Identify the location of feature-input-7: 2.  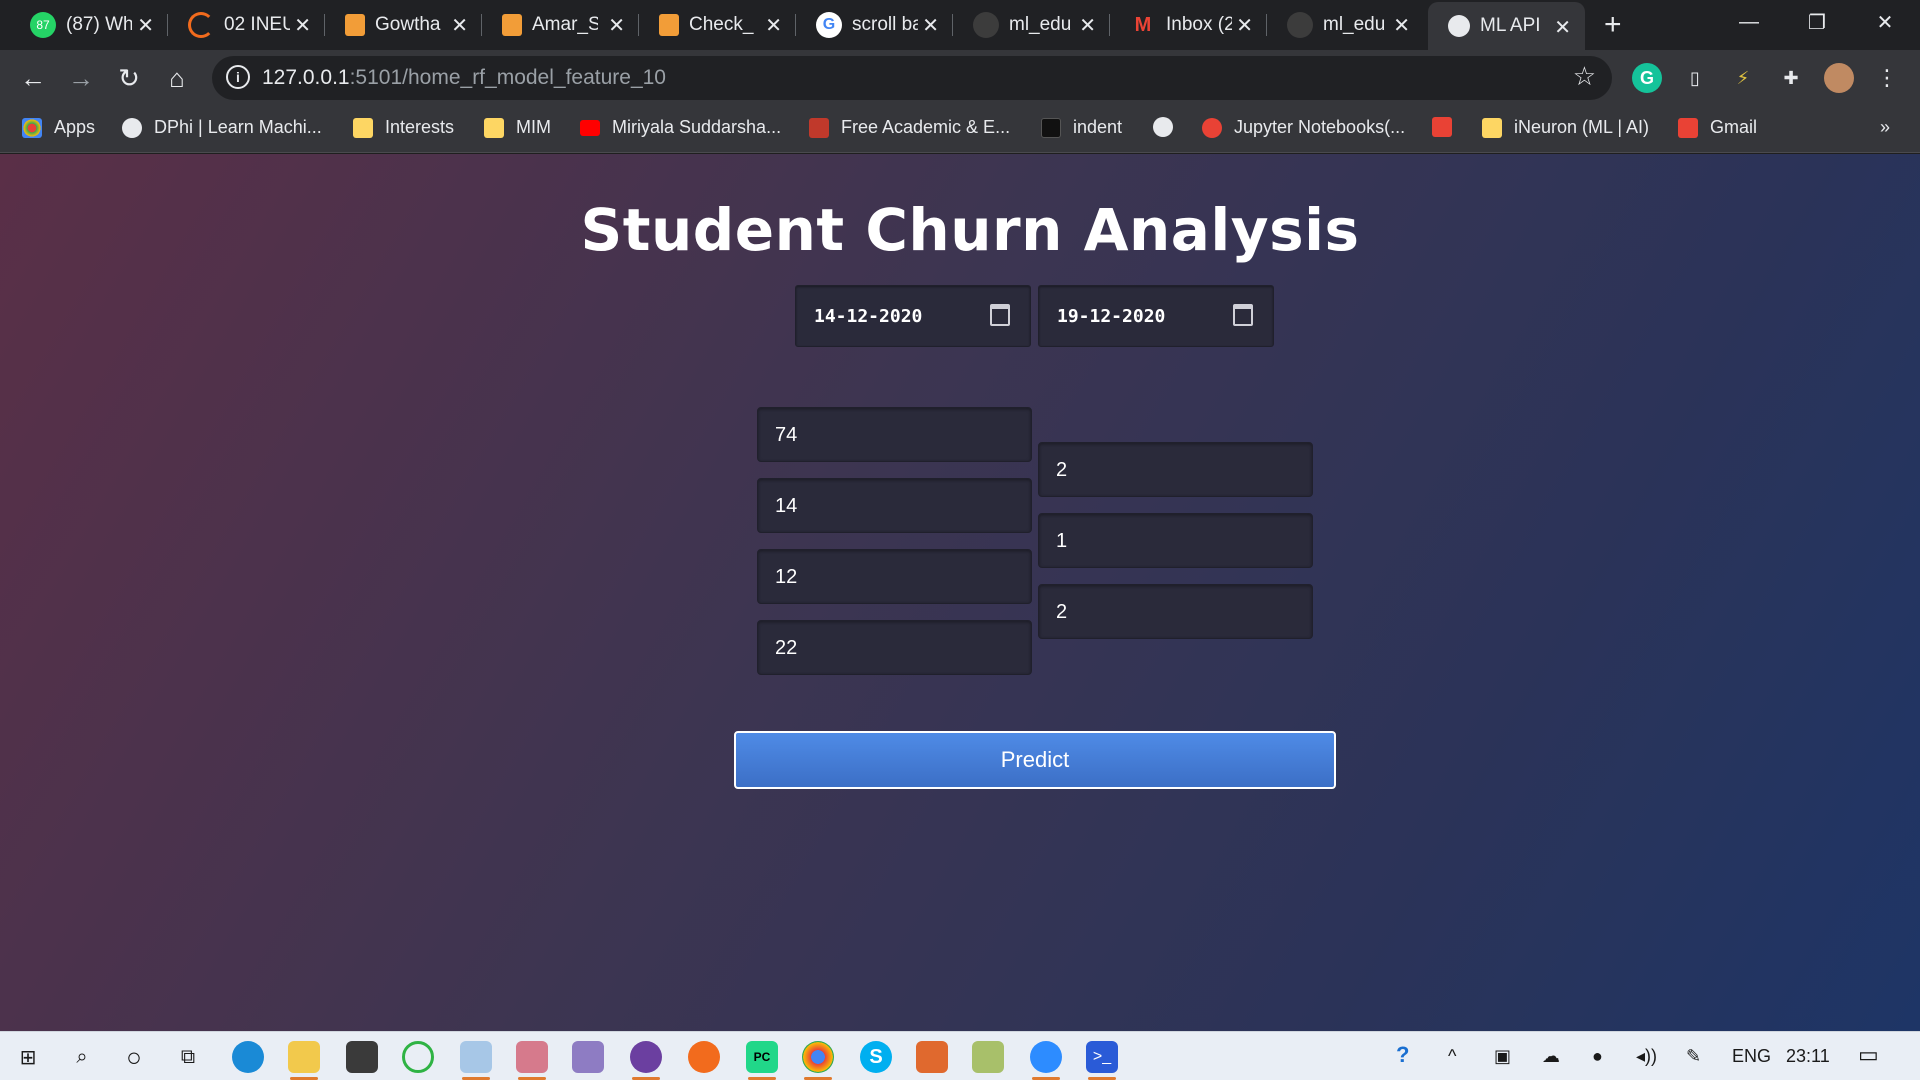
(1175, 611).